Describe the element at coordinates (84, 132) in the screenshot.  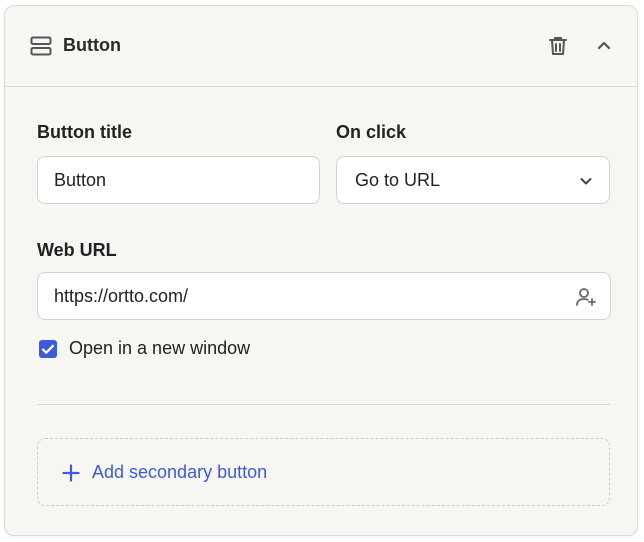
I see `button-title-label: Button title` at that location.